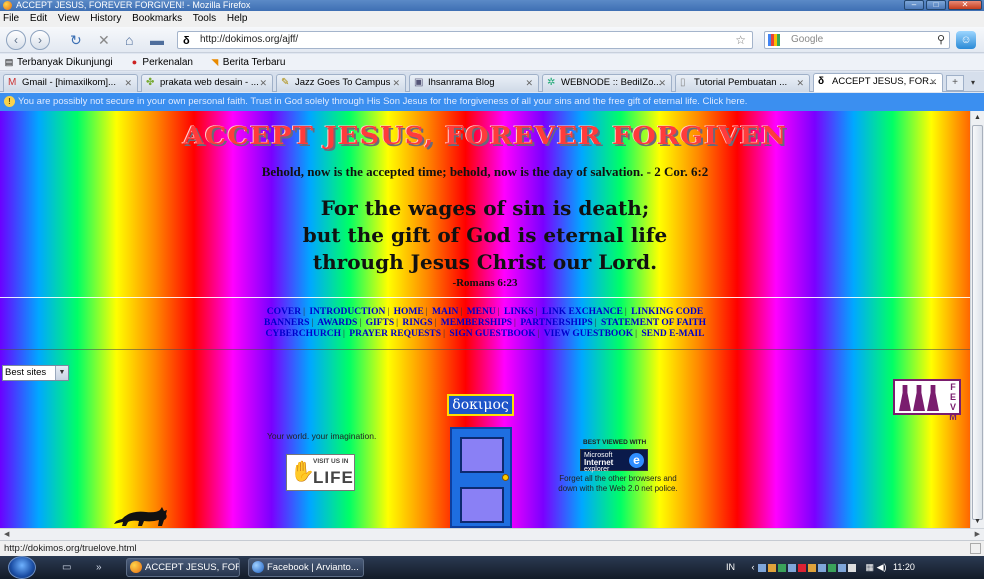 Image resolution: width=984 pixels, height=579 pixels. Describe the element at coordinates (16, 40) in the screenshot. I see `back-button: ‹` at that location.